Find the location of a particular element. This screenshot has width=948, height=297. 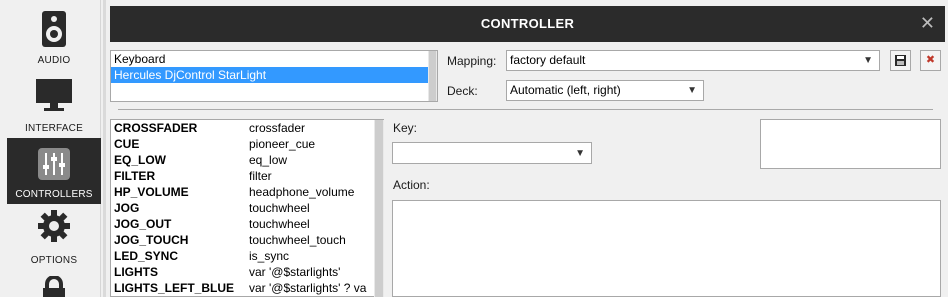

delete-button: ✖ is located at coordinates (930, 60).